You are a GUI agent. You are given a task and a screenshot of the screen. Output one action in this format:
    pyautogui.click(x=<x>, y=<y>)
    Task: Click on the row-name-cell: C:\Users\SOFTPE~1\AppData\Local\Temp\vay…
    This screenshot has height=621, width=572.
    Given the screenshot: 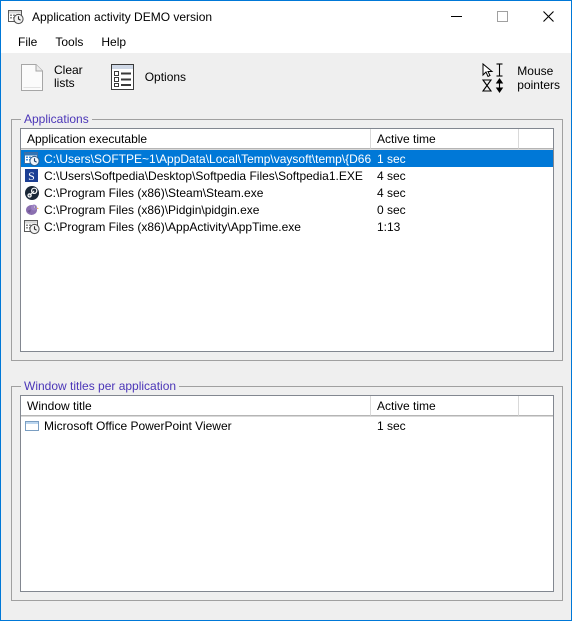 What is the action you would take?
    pyautogui.click(x=196, y=159)
    